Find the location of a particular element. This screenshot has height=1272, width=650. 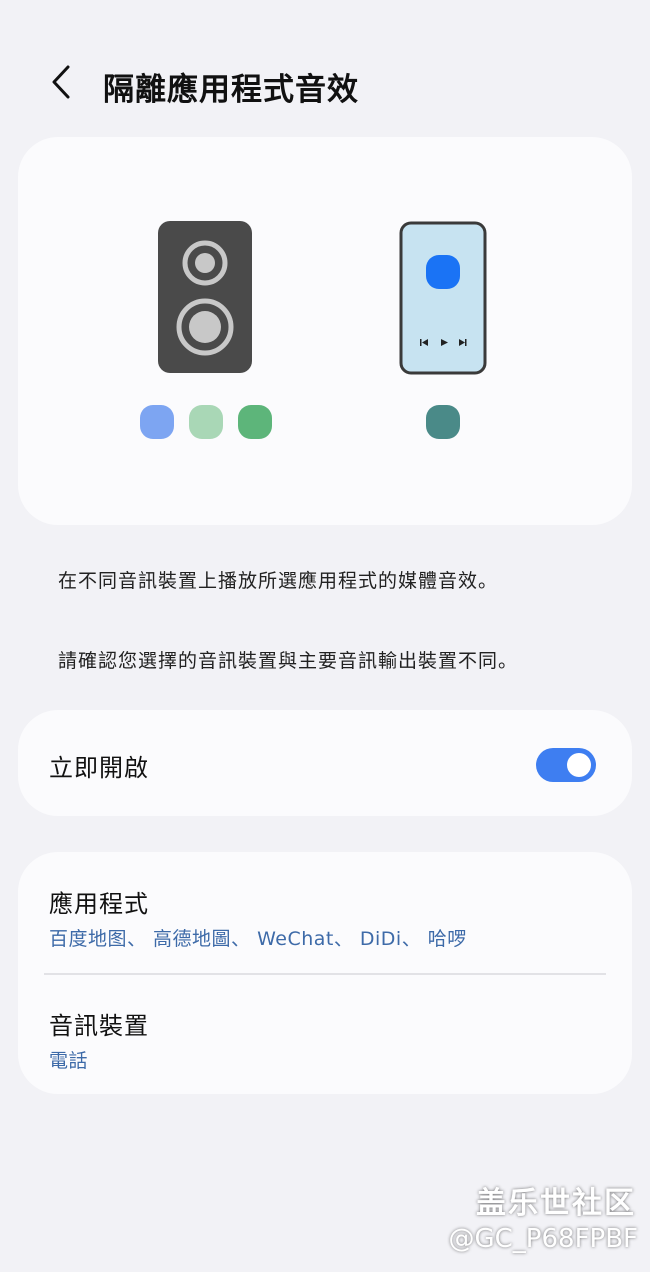

app-dot-lightgreen is located at coordinates (206, 422).